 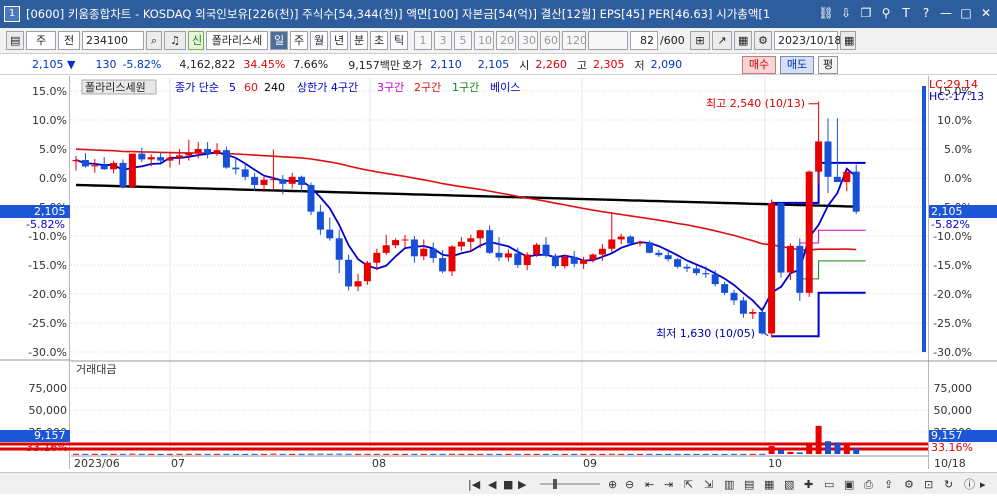 I want to click on indicator-icon: ▦, so click(x=769, y=484).